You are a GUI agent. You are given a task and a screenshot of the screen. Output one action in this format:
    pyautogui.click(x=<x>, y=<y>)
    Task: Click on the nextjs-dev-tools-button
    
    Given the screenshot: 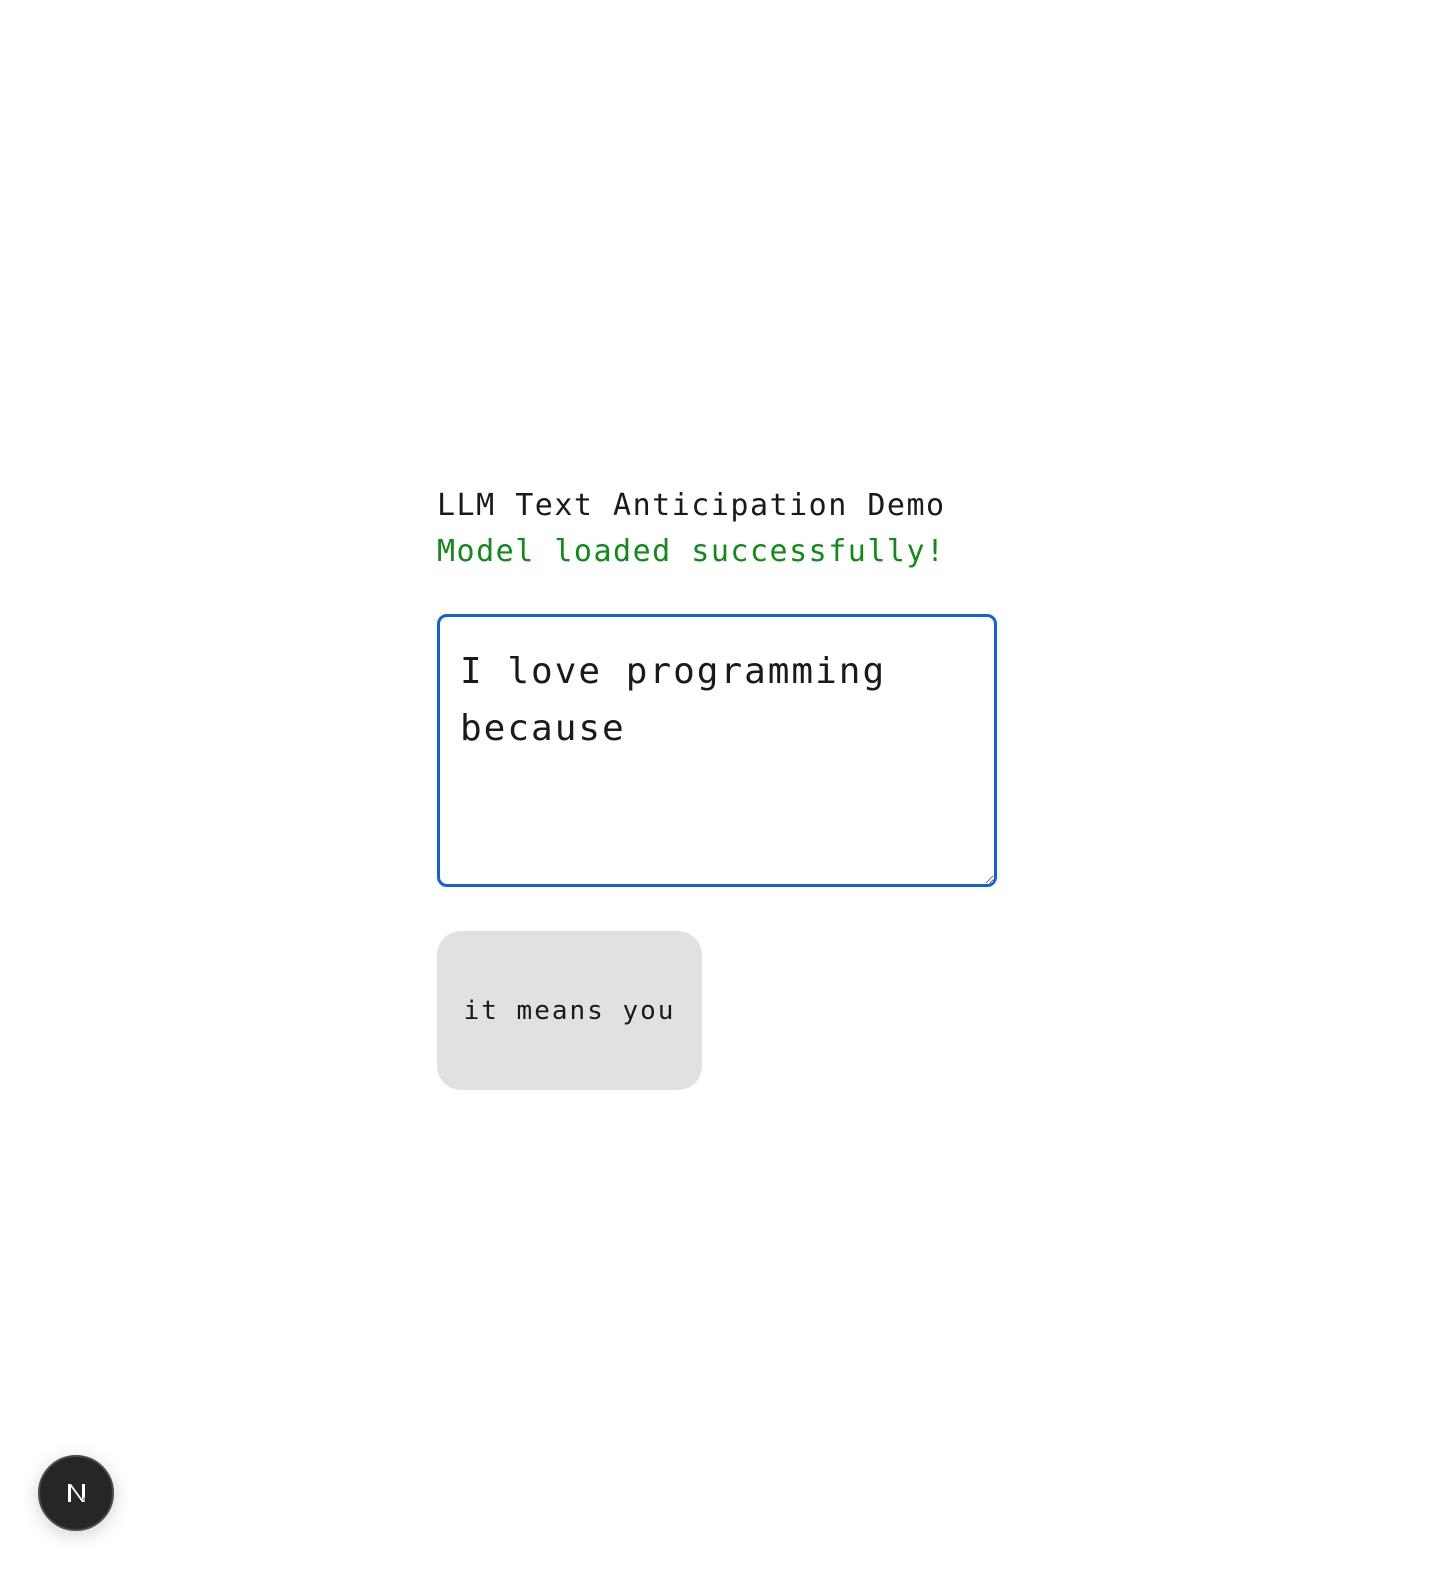 What is the action you would take?
    pyautogui.click(x=76, y=1493)
    